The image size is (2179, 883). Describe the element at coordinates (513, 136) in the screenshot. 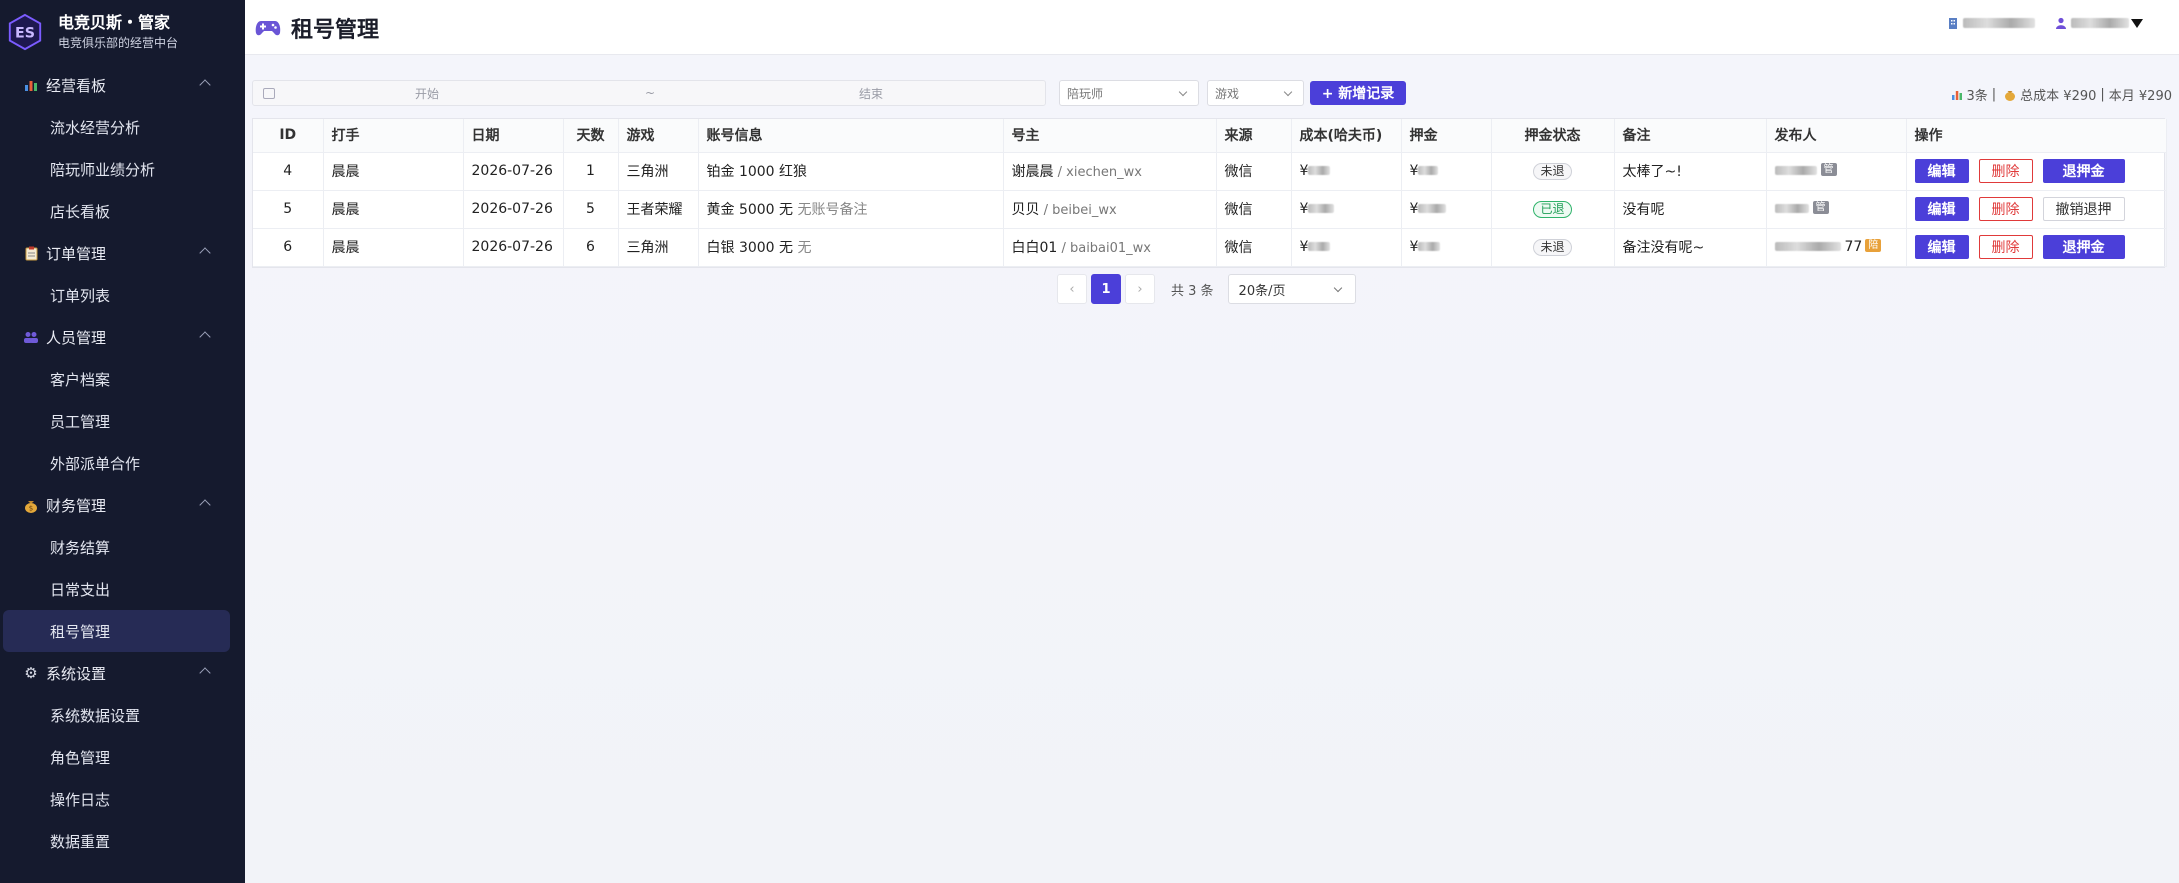

I see `col-header-date: 日期` at that location.